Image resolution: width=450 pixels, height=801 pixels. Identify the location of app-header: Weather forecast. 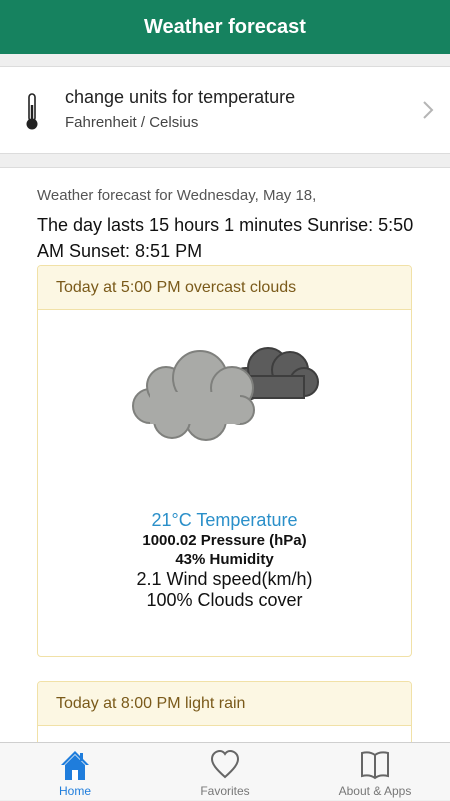
(225, 27).